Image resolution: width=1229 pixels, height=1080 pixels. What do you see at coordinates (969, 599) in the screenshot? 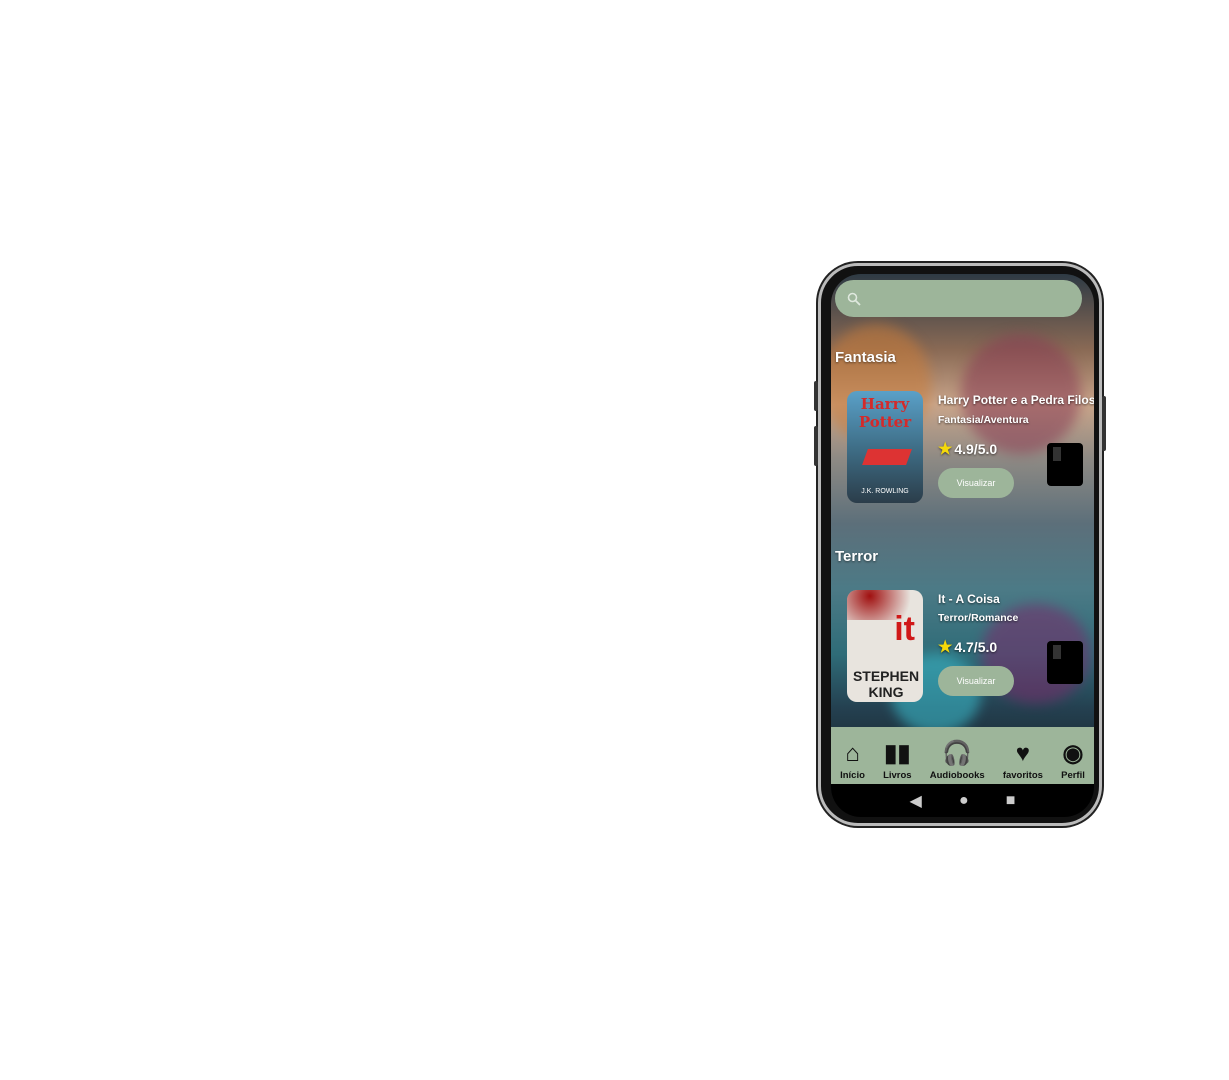
I see `book-title: It - A Coisa` at bounding box center [969, 599].